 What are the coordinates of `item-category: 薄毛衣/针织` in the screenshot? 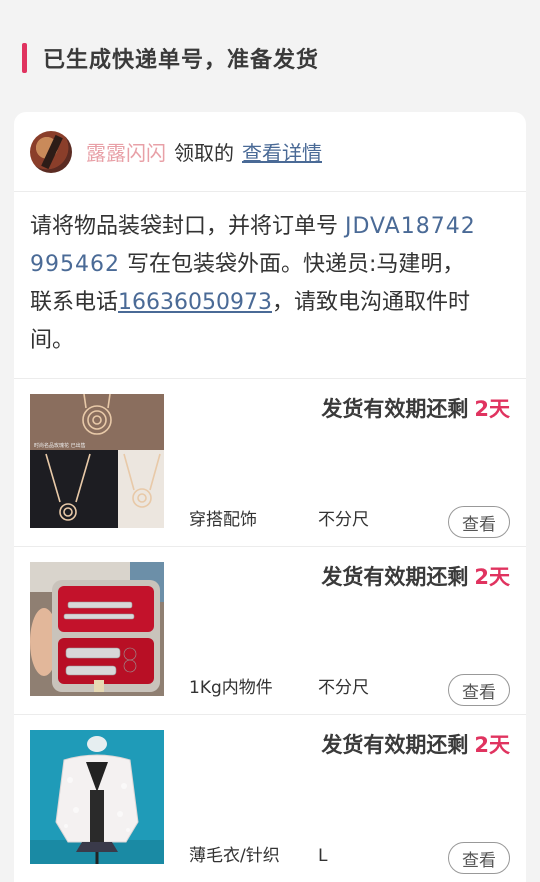 It's located at (234, 856).